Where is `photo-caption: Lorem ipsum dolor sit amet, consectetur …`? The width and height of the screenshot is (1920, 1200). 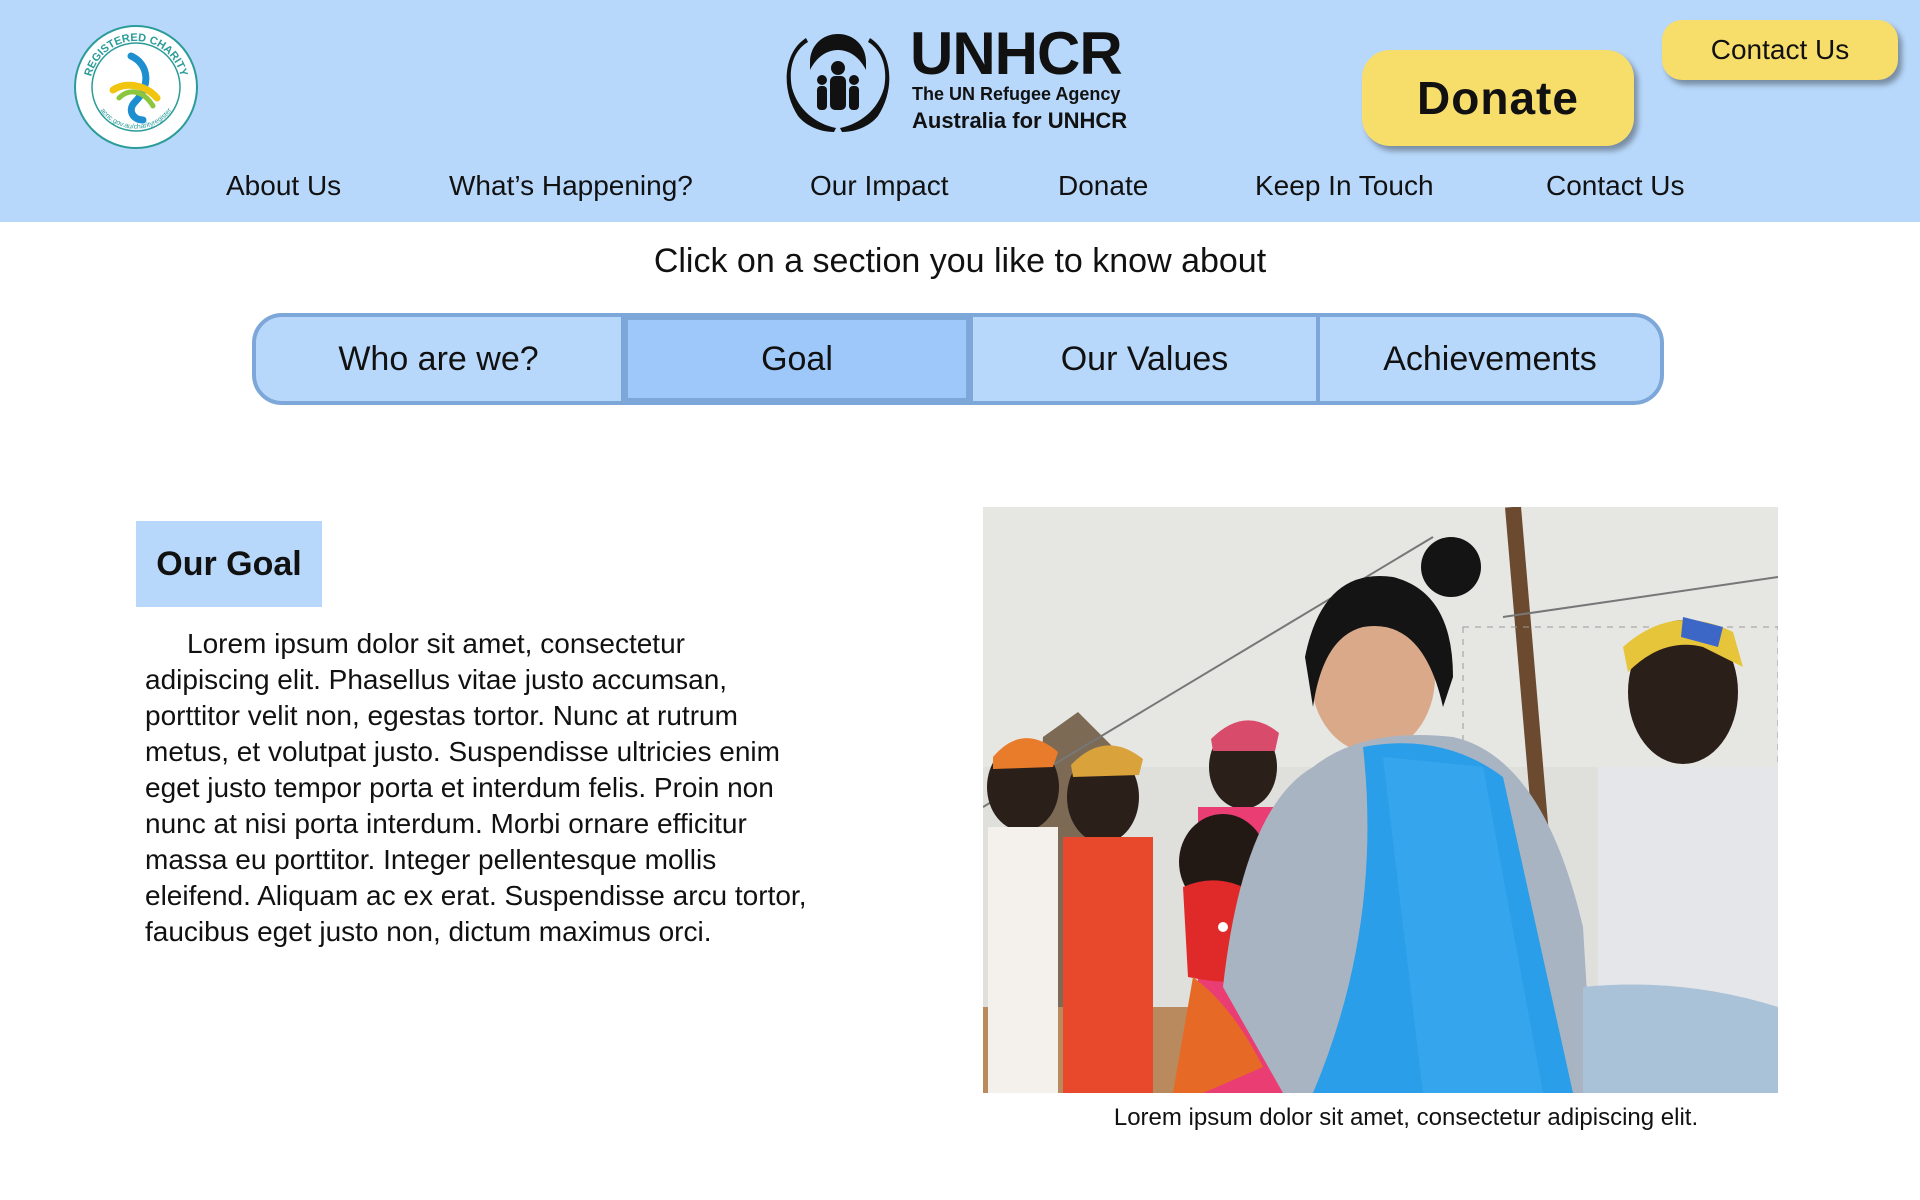
photo-caption: Lorem ipsum dolor sit amet, consectetur … is located at coordinates (1406, 1117).